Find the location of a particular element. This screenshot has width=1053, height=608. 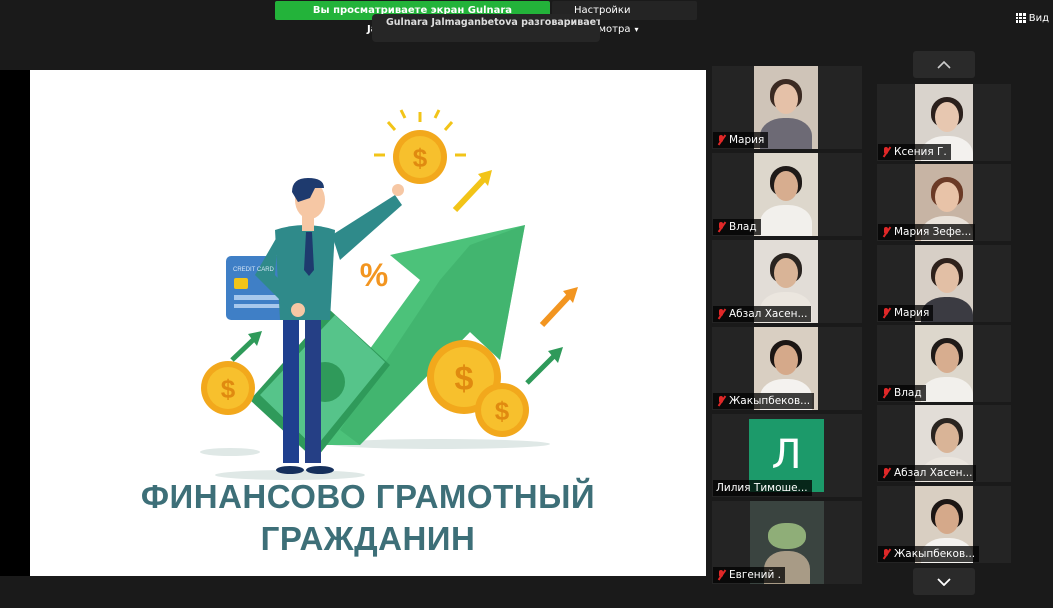

left-margin is located at coordinates (15, 323).